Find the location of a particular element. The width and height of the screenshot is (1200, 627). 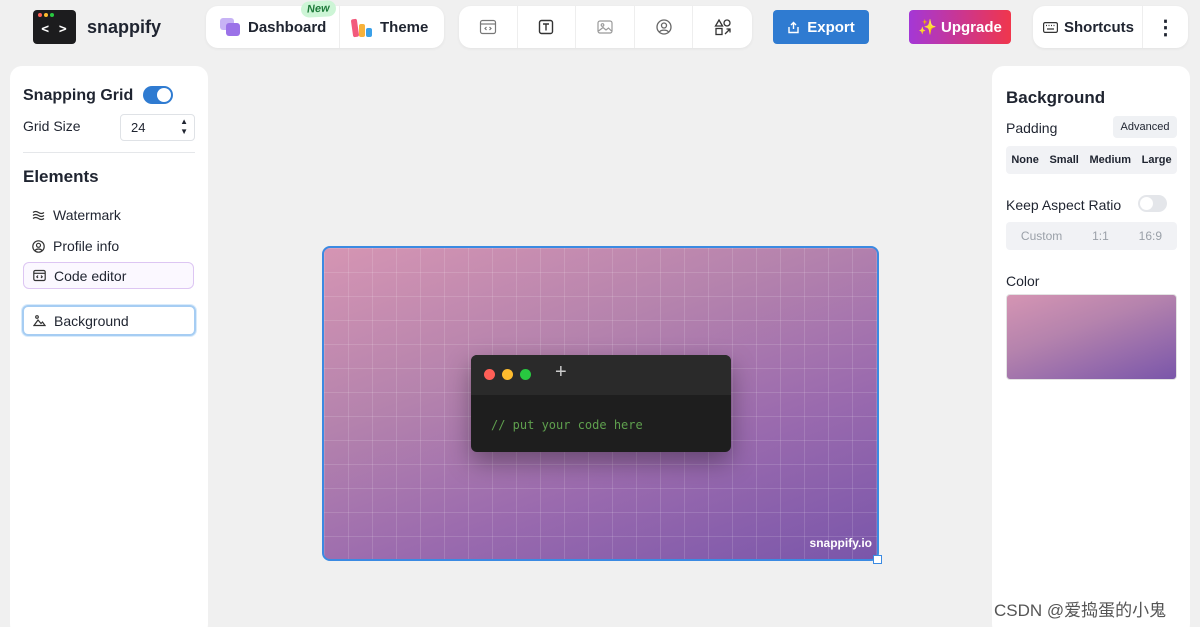

aspect-ratio-options: Custom 1:1 16:9 is located at coordinates (1091, 236).